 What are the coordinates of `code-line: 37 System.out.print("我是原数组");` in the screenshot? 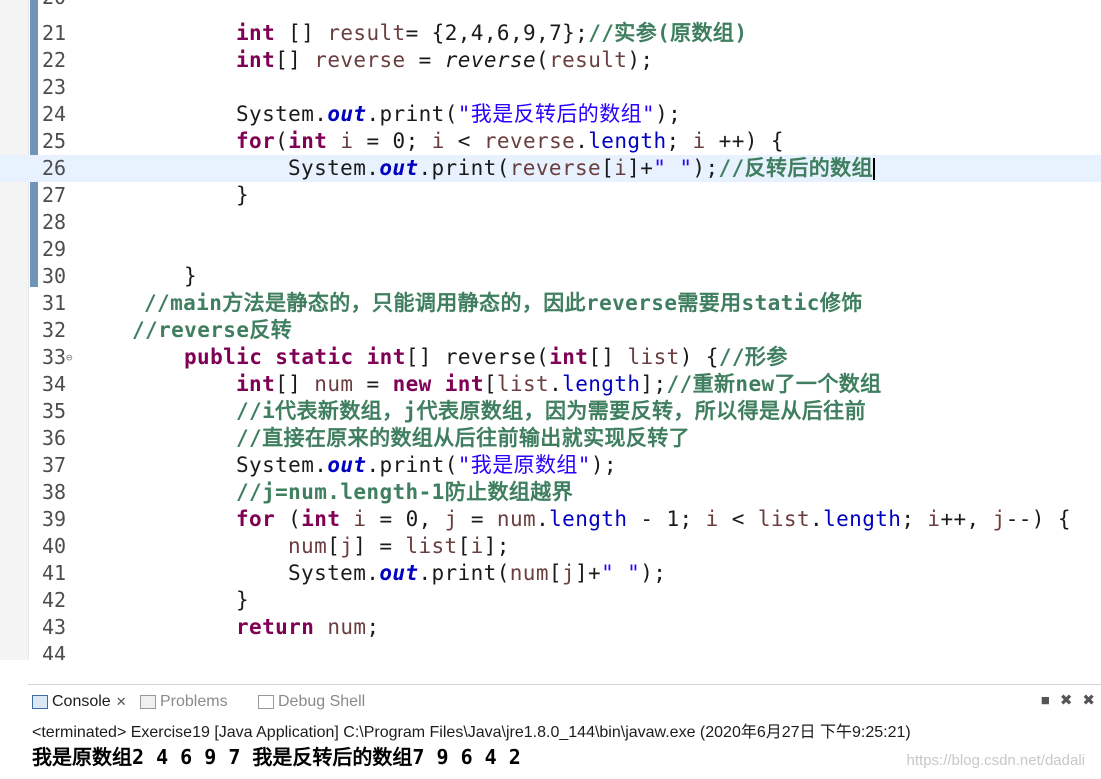 It's located at (550, 465).